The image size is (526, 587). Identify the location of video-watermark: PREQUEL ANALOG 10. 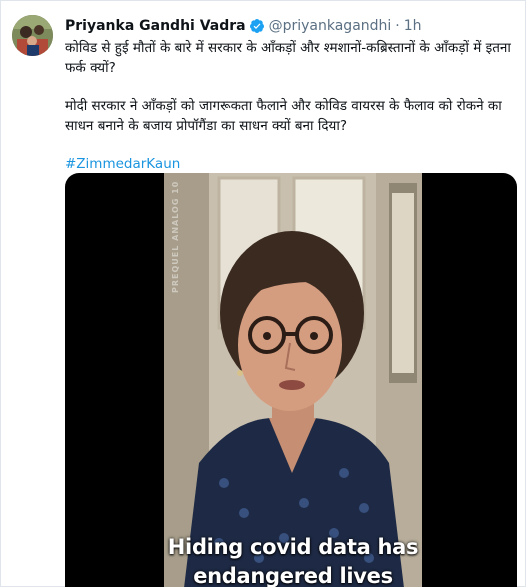
(175, 236).